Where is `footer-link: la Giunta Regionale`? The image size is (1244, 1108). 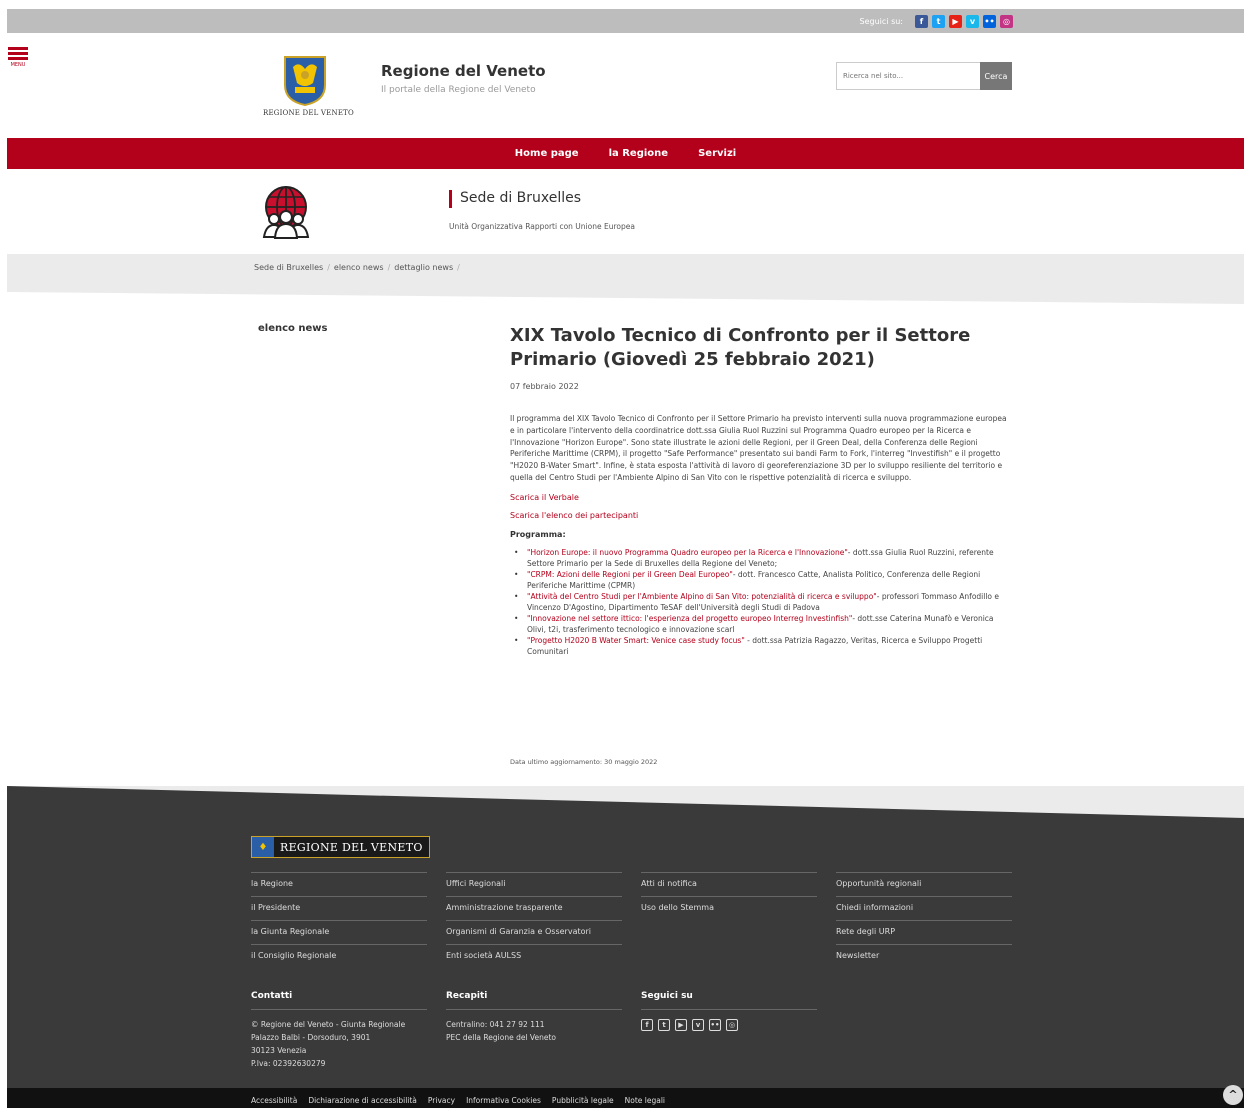
footer-link: la Giunta Regionale is located at coordinates (339, 932).